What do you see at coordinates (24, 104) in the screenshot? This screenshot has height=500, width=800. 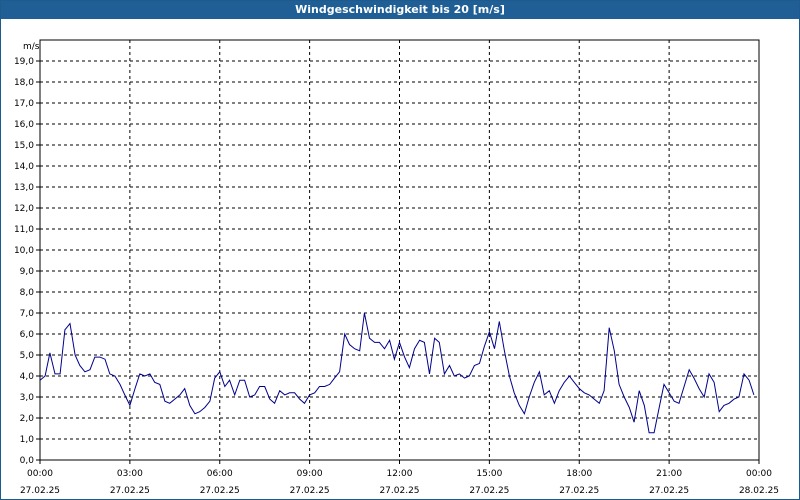 I see `y-tick-label: 17,0` at bounding box center [24, 104].